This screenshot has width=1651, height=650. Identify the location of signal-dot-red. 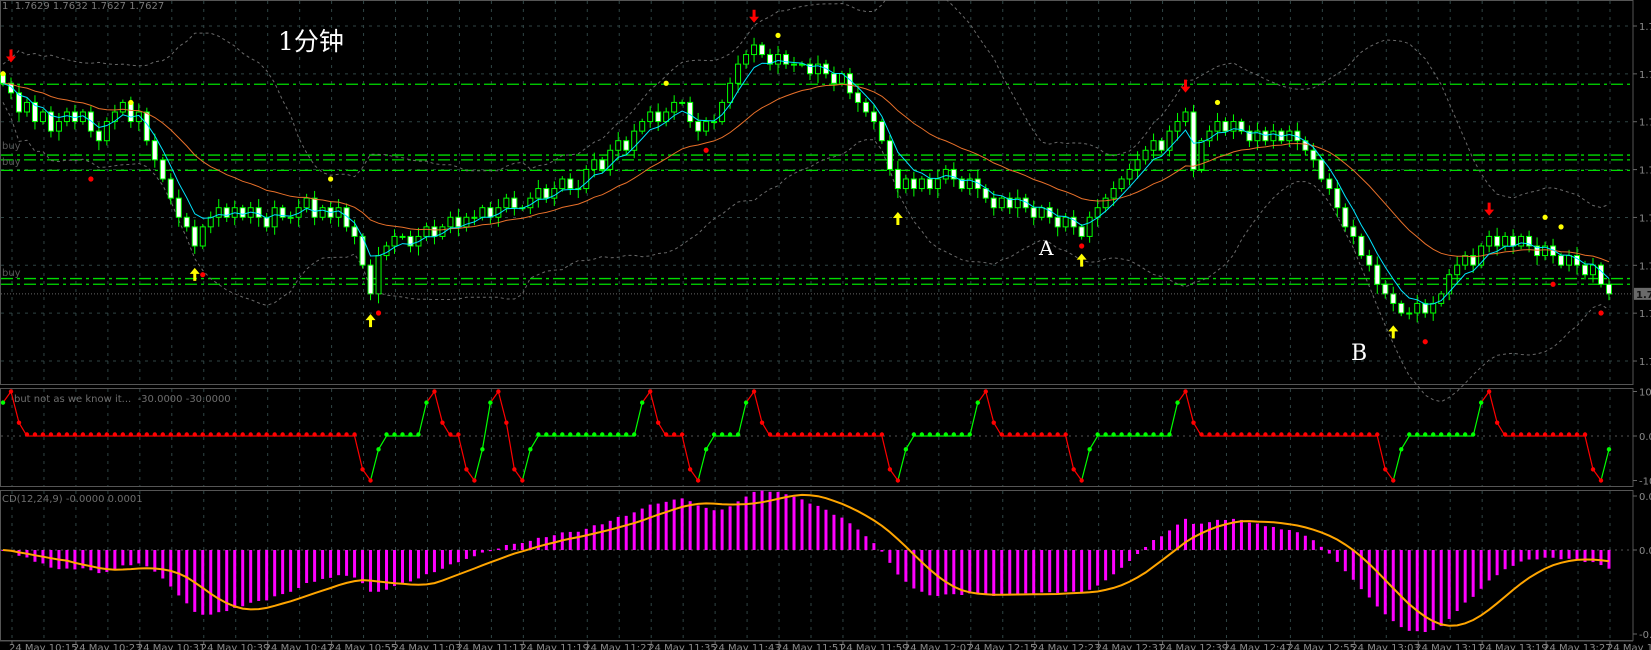
(91, 179).